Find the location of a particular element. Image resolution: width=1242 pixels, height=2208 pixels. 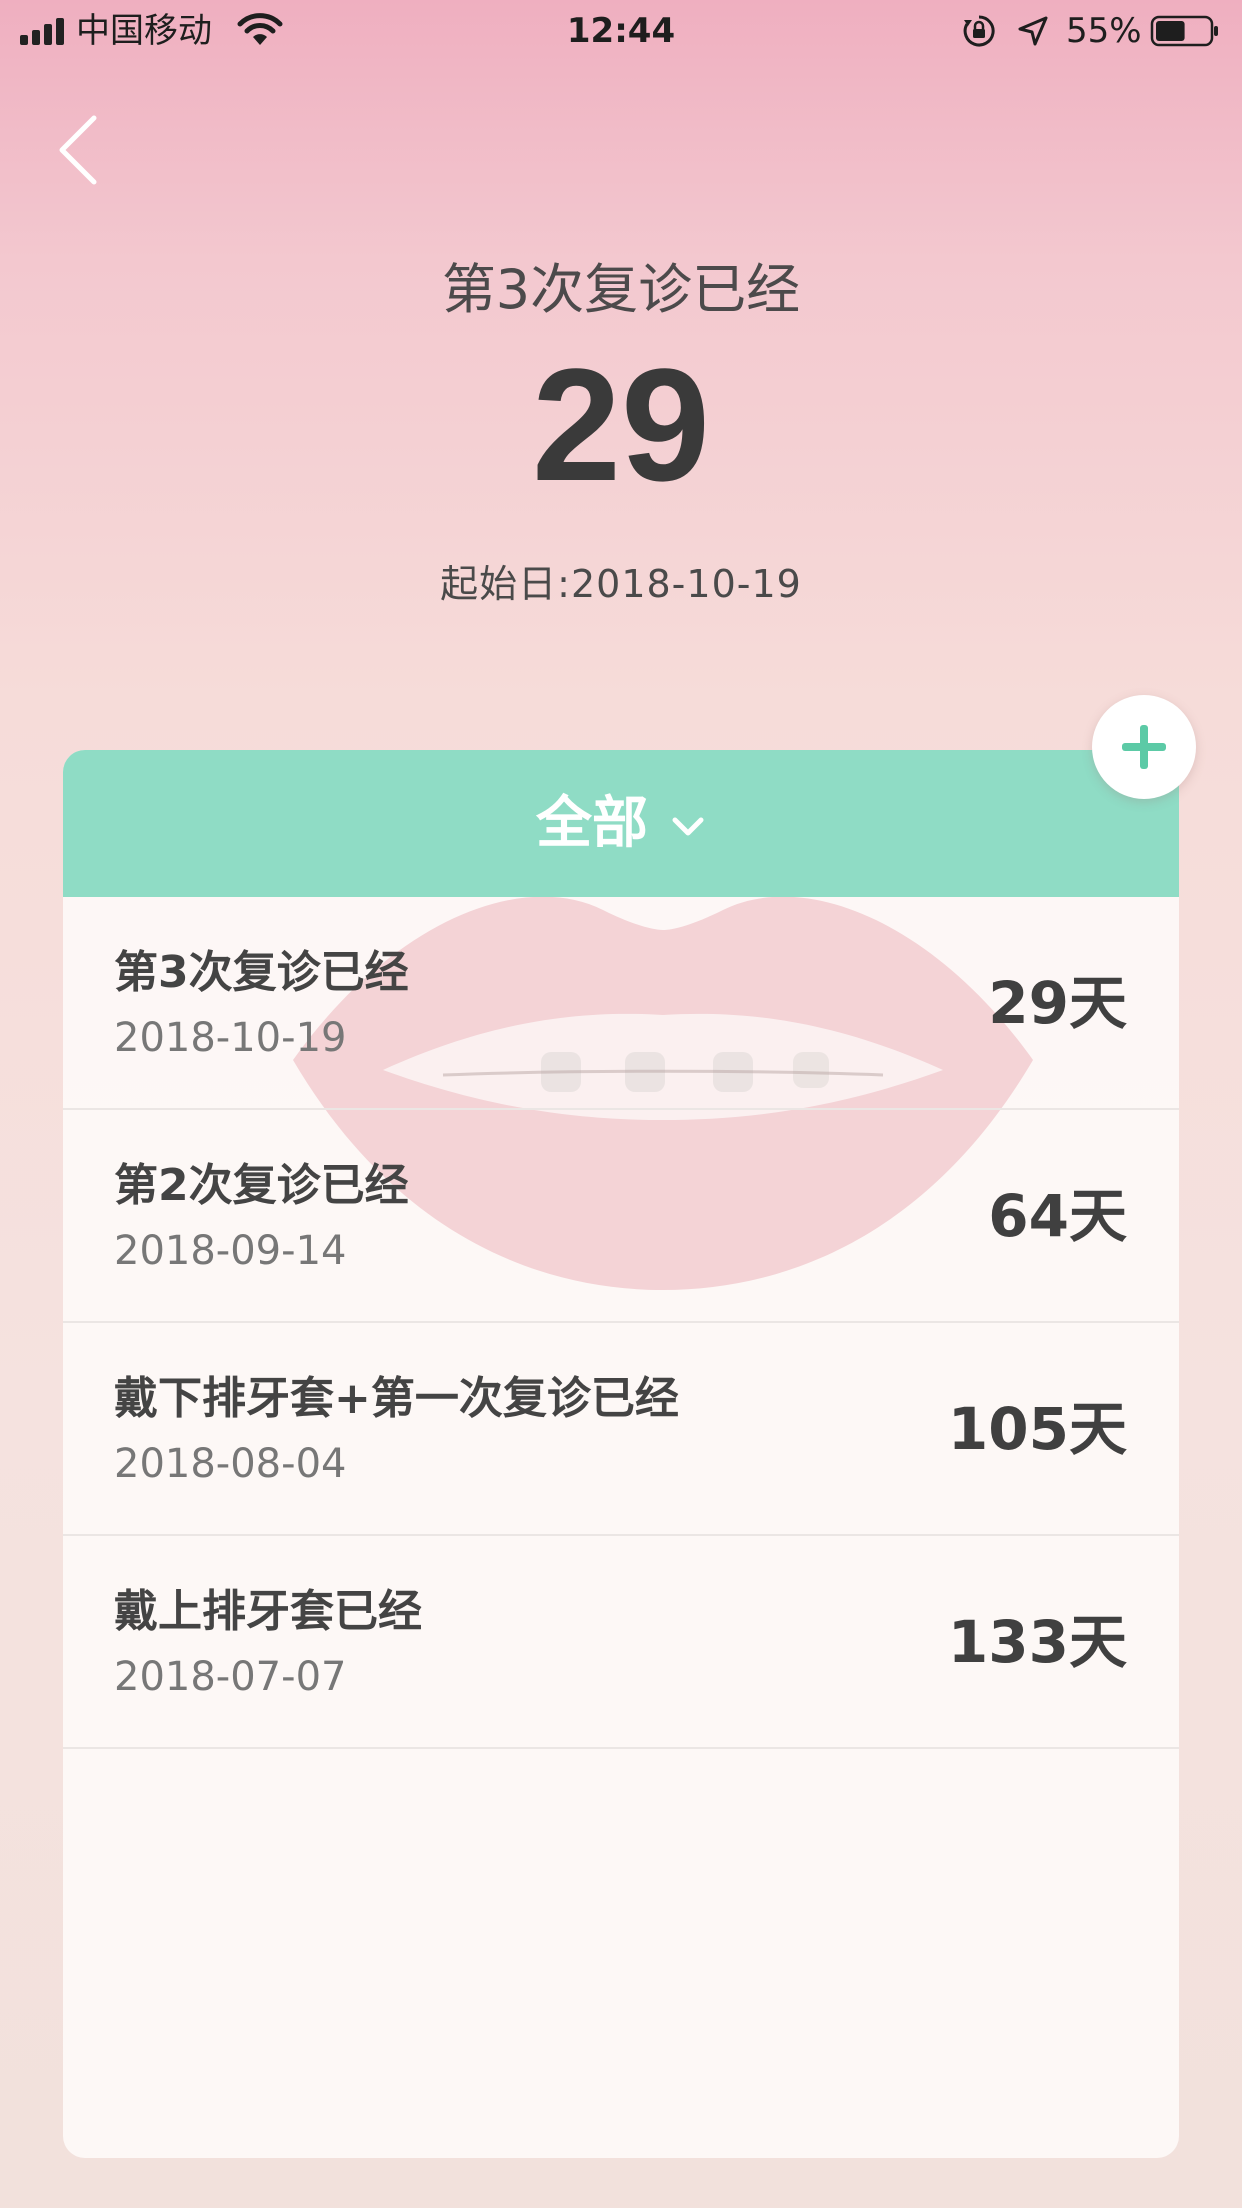

status-time: 12:44 is located at coordinates (621, 31).